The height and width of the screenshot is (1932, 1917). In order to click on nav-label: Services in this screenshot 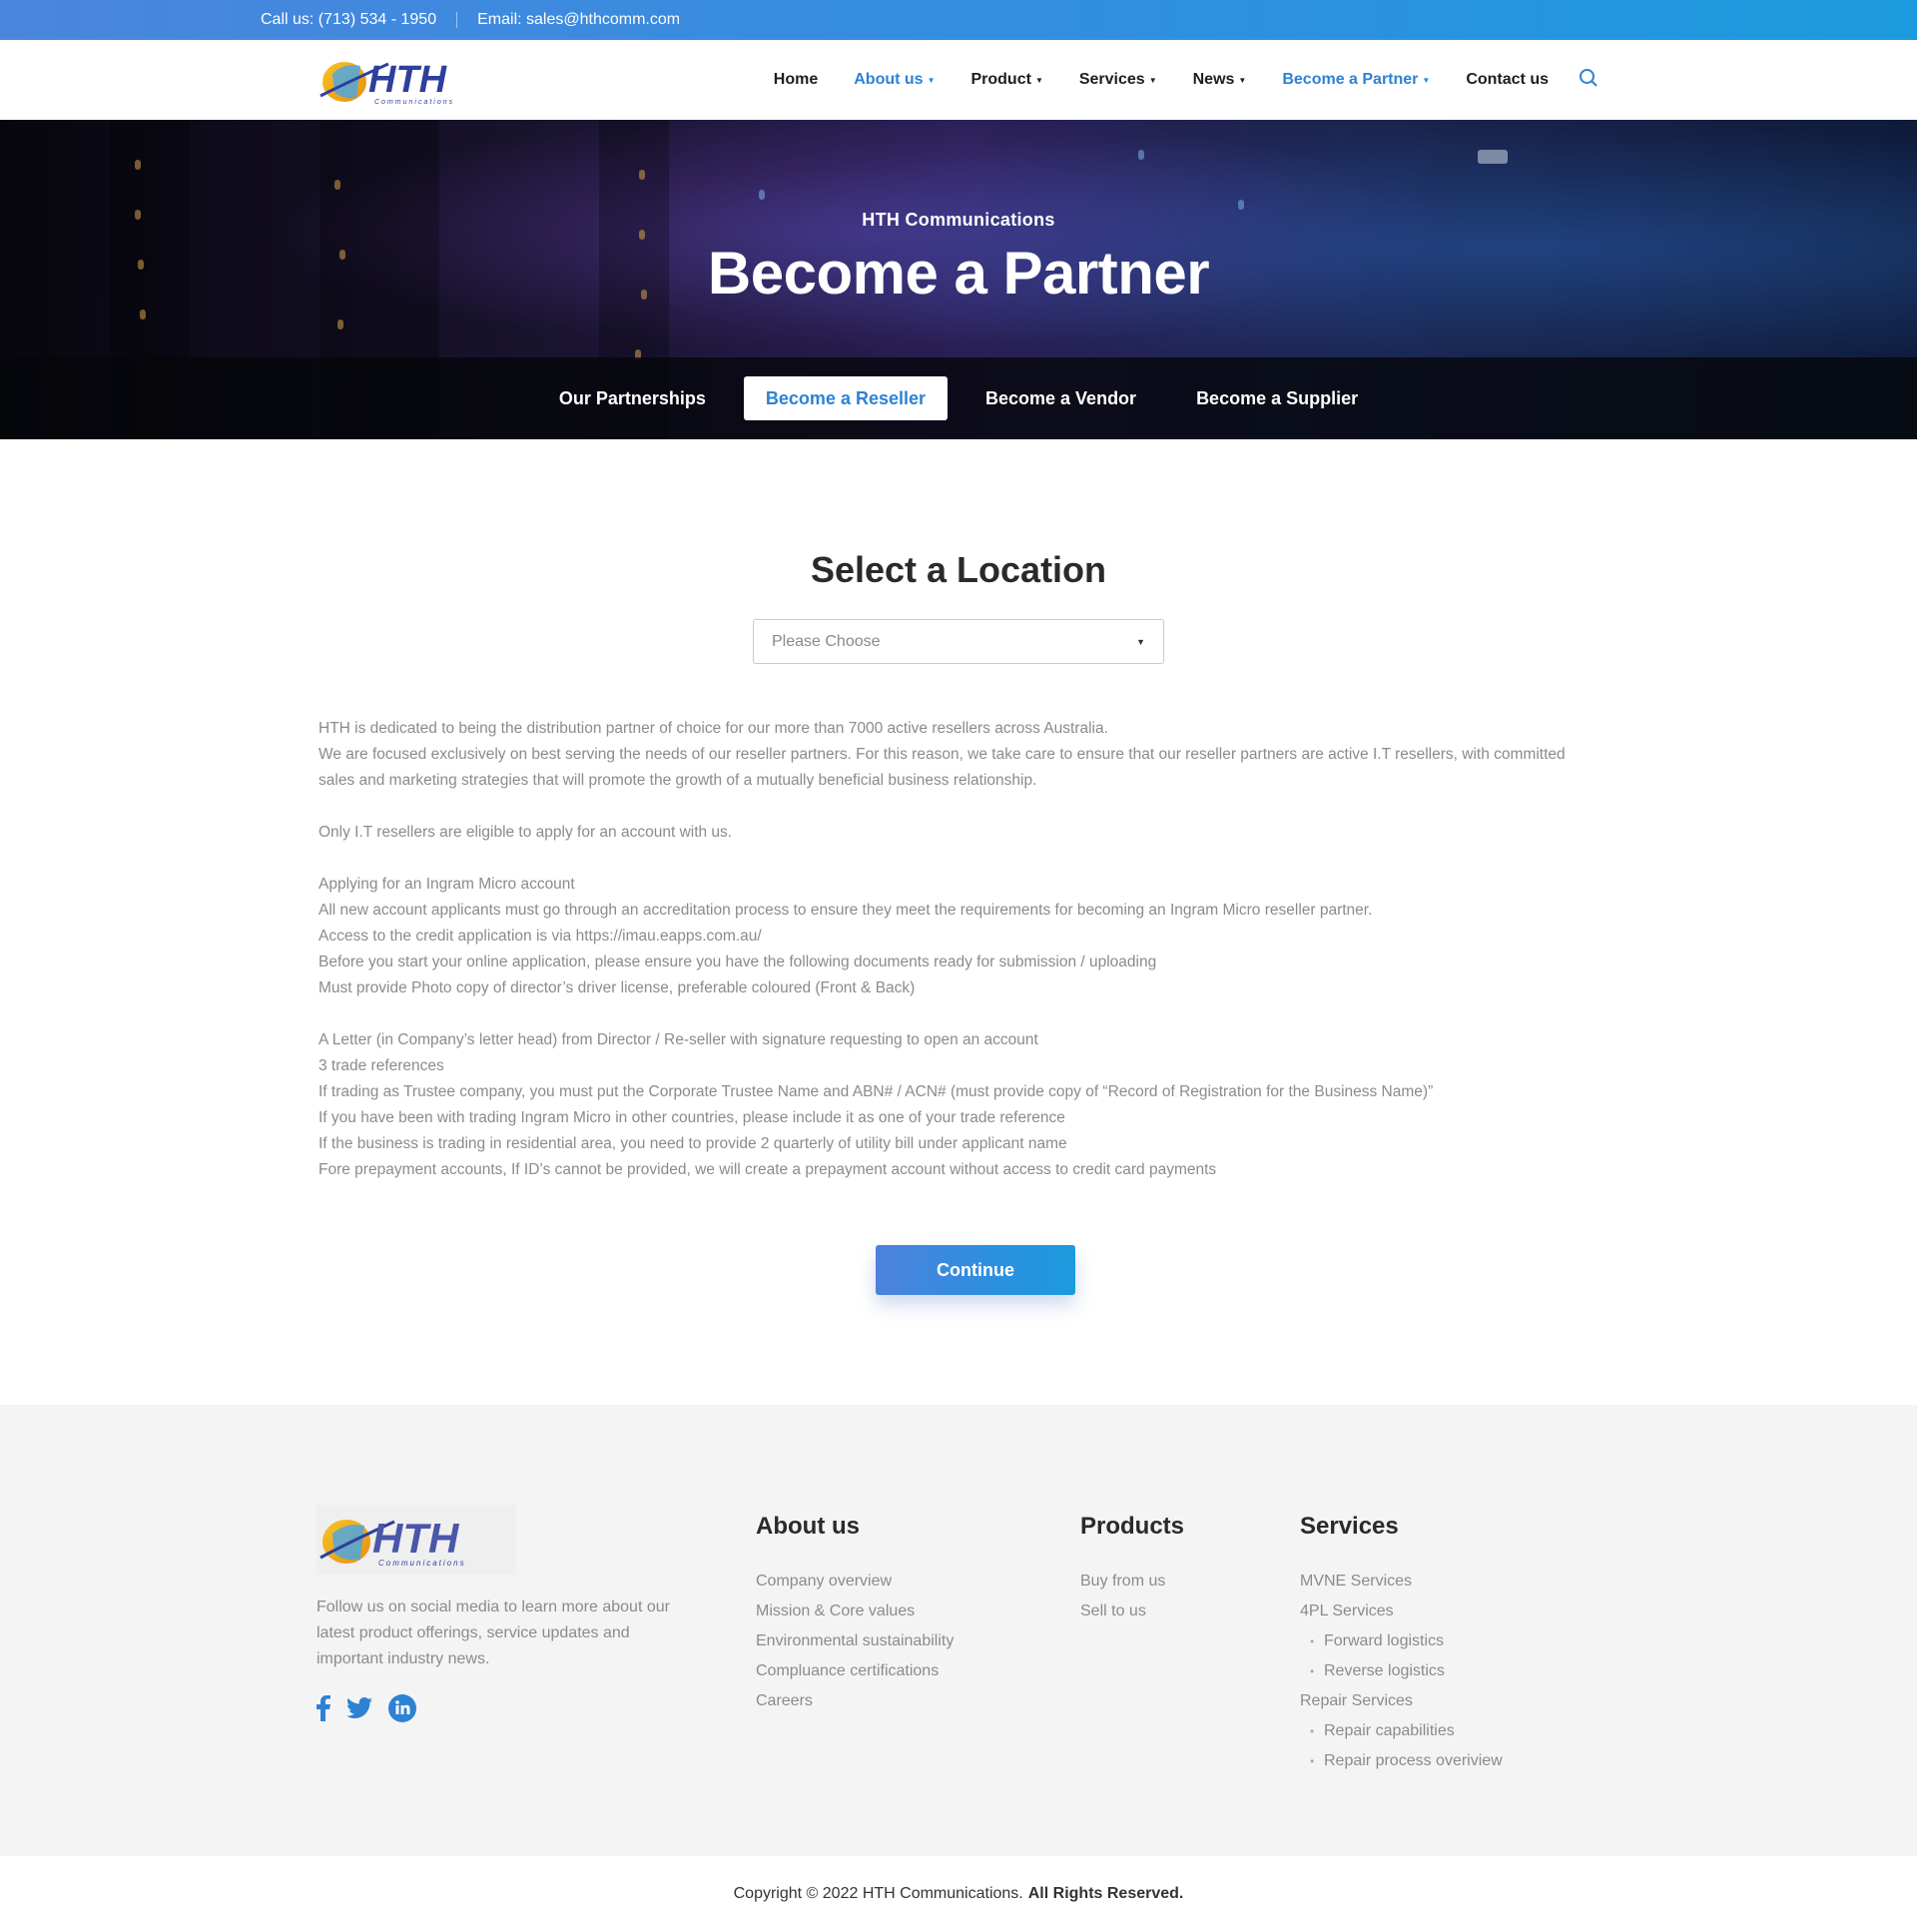, I will do `click(1111, 79)`.